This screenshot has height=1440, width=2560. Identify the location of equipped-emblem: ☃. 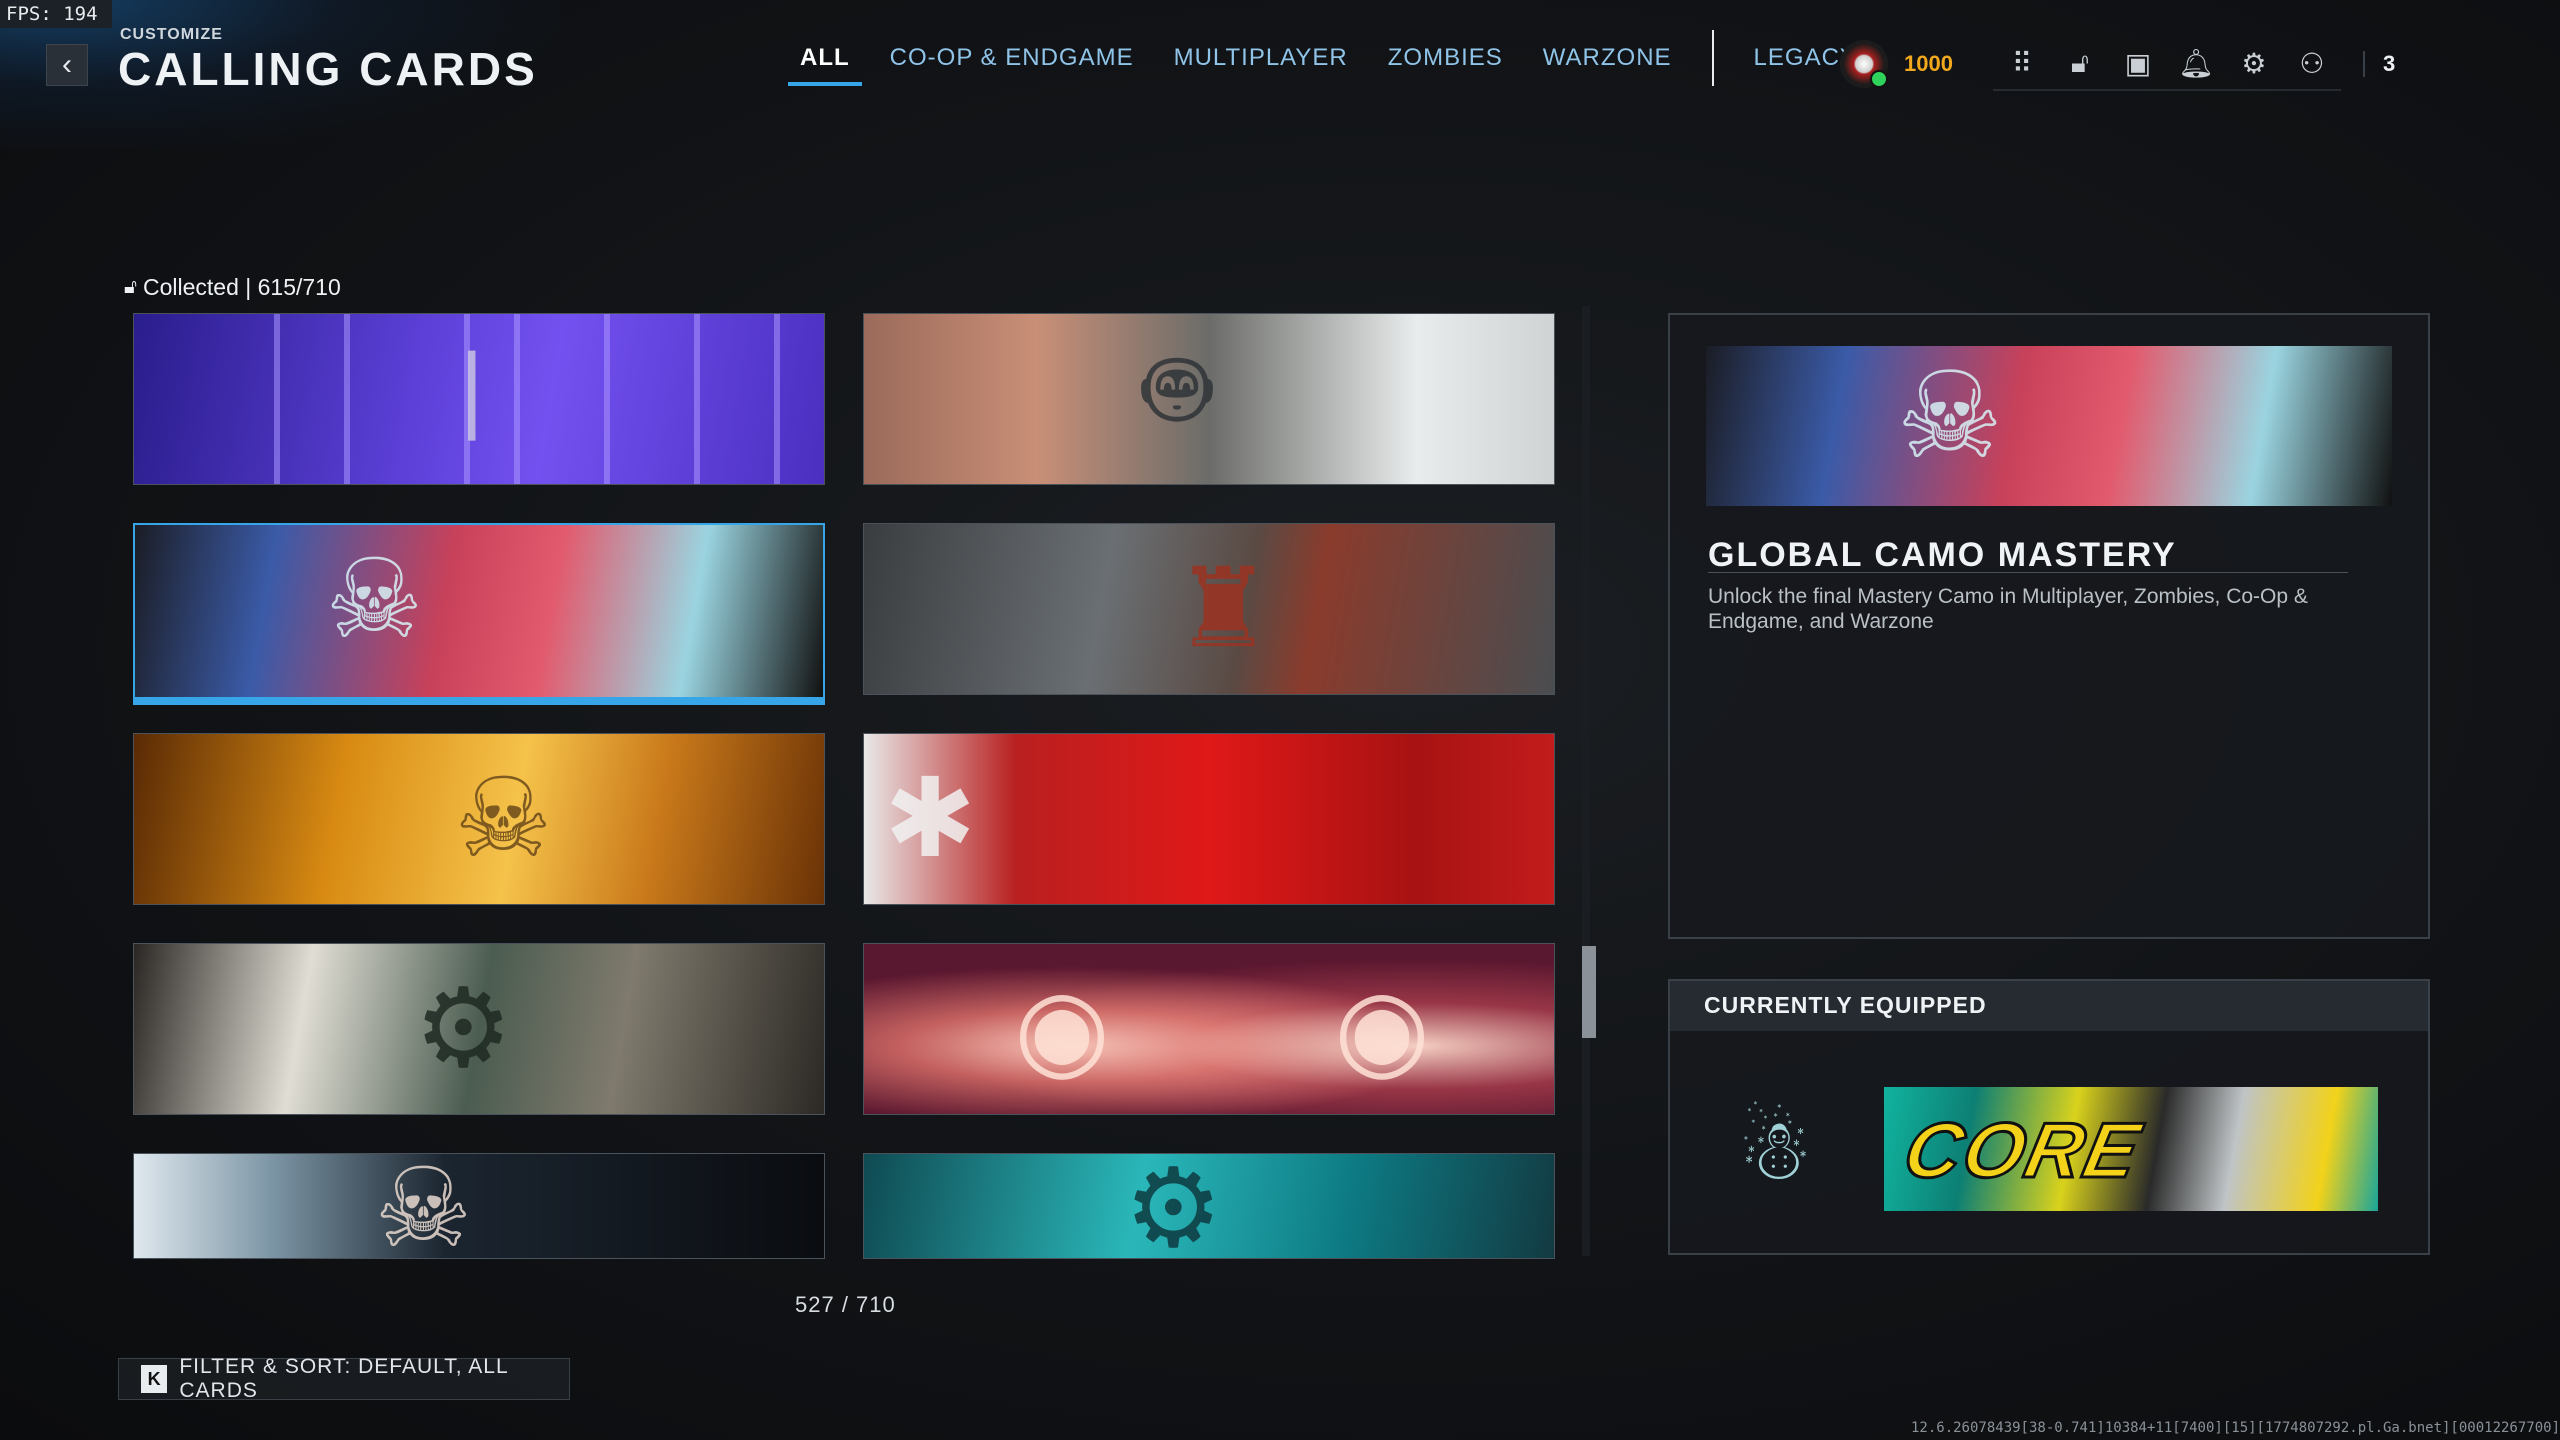
(1775, 1150).